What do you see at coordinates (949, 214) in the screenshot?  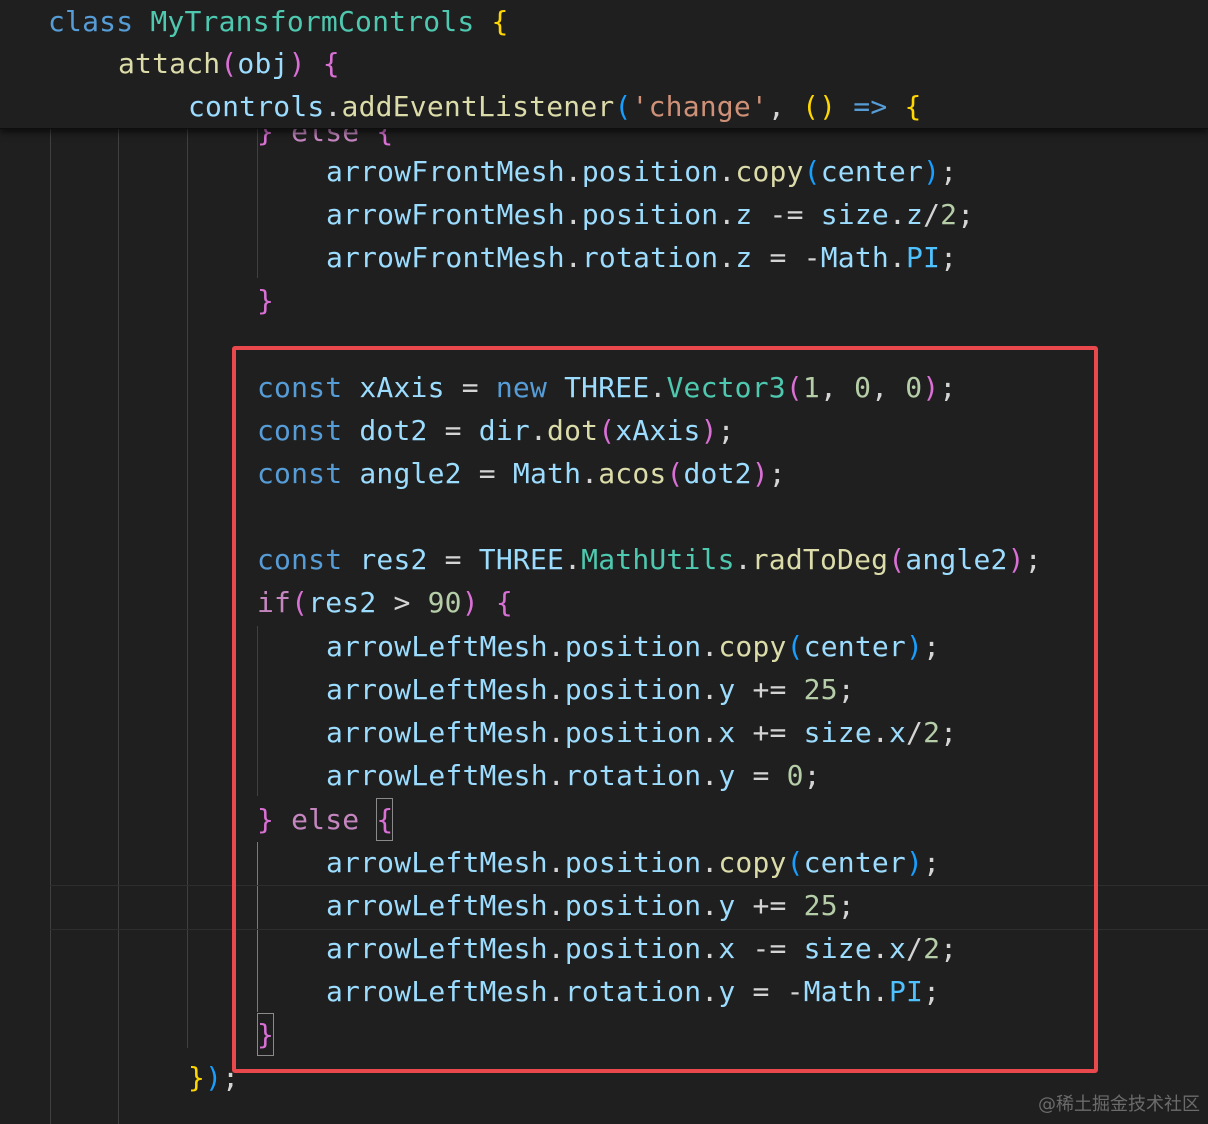 I see `code-token: 2` at bounding box center [949, 214].